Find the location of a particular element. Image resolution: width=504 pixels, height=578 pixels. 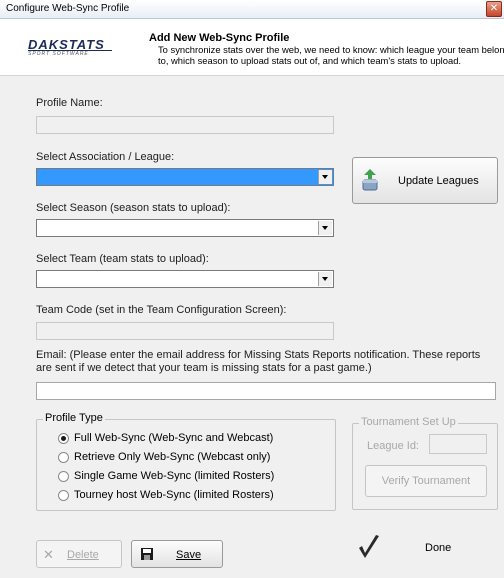

email-field is located at coordinates (266, 391).